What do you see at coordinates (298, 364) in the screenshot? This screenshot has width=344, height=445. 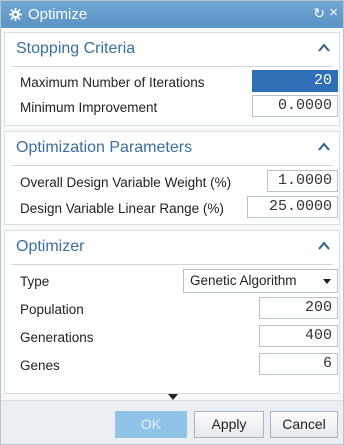 I see `genes-field: 6` at bounding box center [298, 364].